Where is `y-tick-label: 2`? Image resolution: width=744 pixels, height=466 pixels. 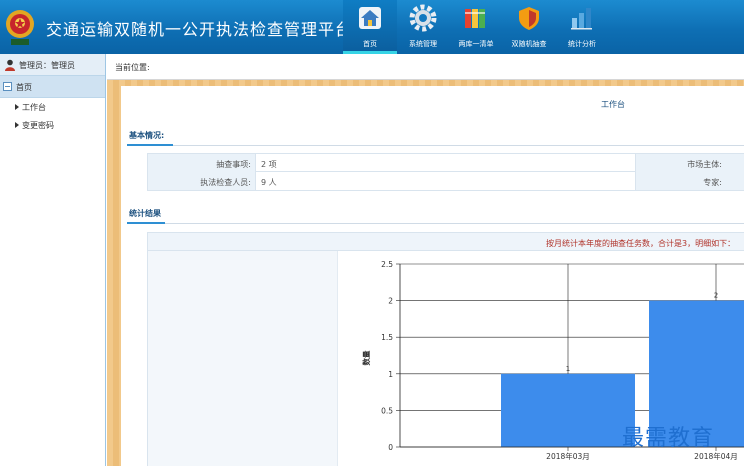 y-tick-label: 2 is located at coordinates (390, 301).